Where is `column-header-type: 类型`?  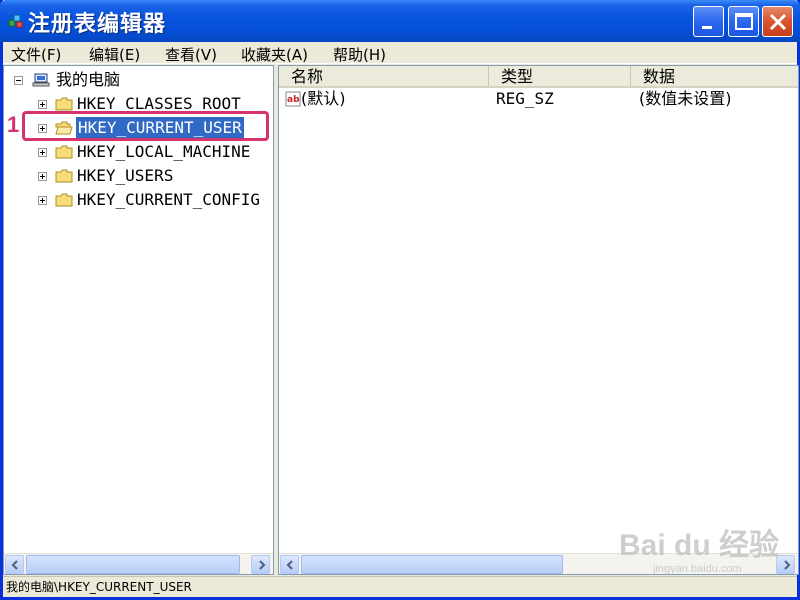 column-header-type: 类型 is located at coordinates (560, 76).